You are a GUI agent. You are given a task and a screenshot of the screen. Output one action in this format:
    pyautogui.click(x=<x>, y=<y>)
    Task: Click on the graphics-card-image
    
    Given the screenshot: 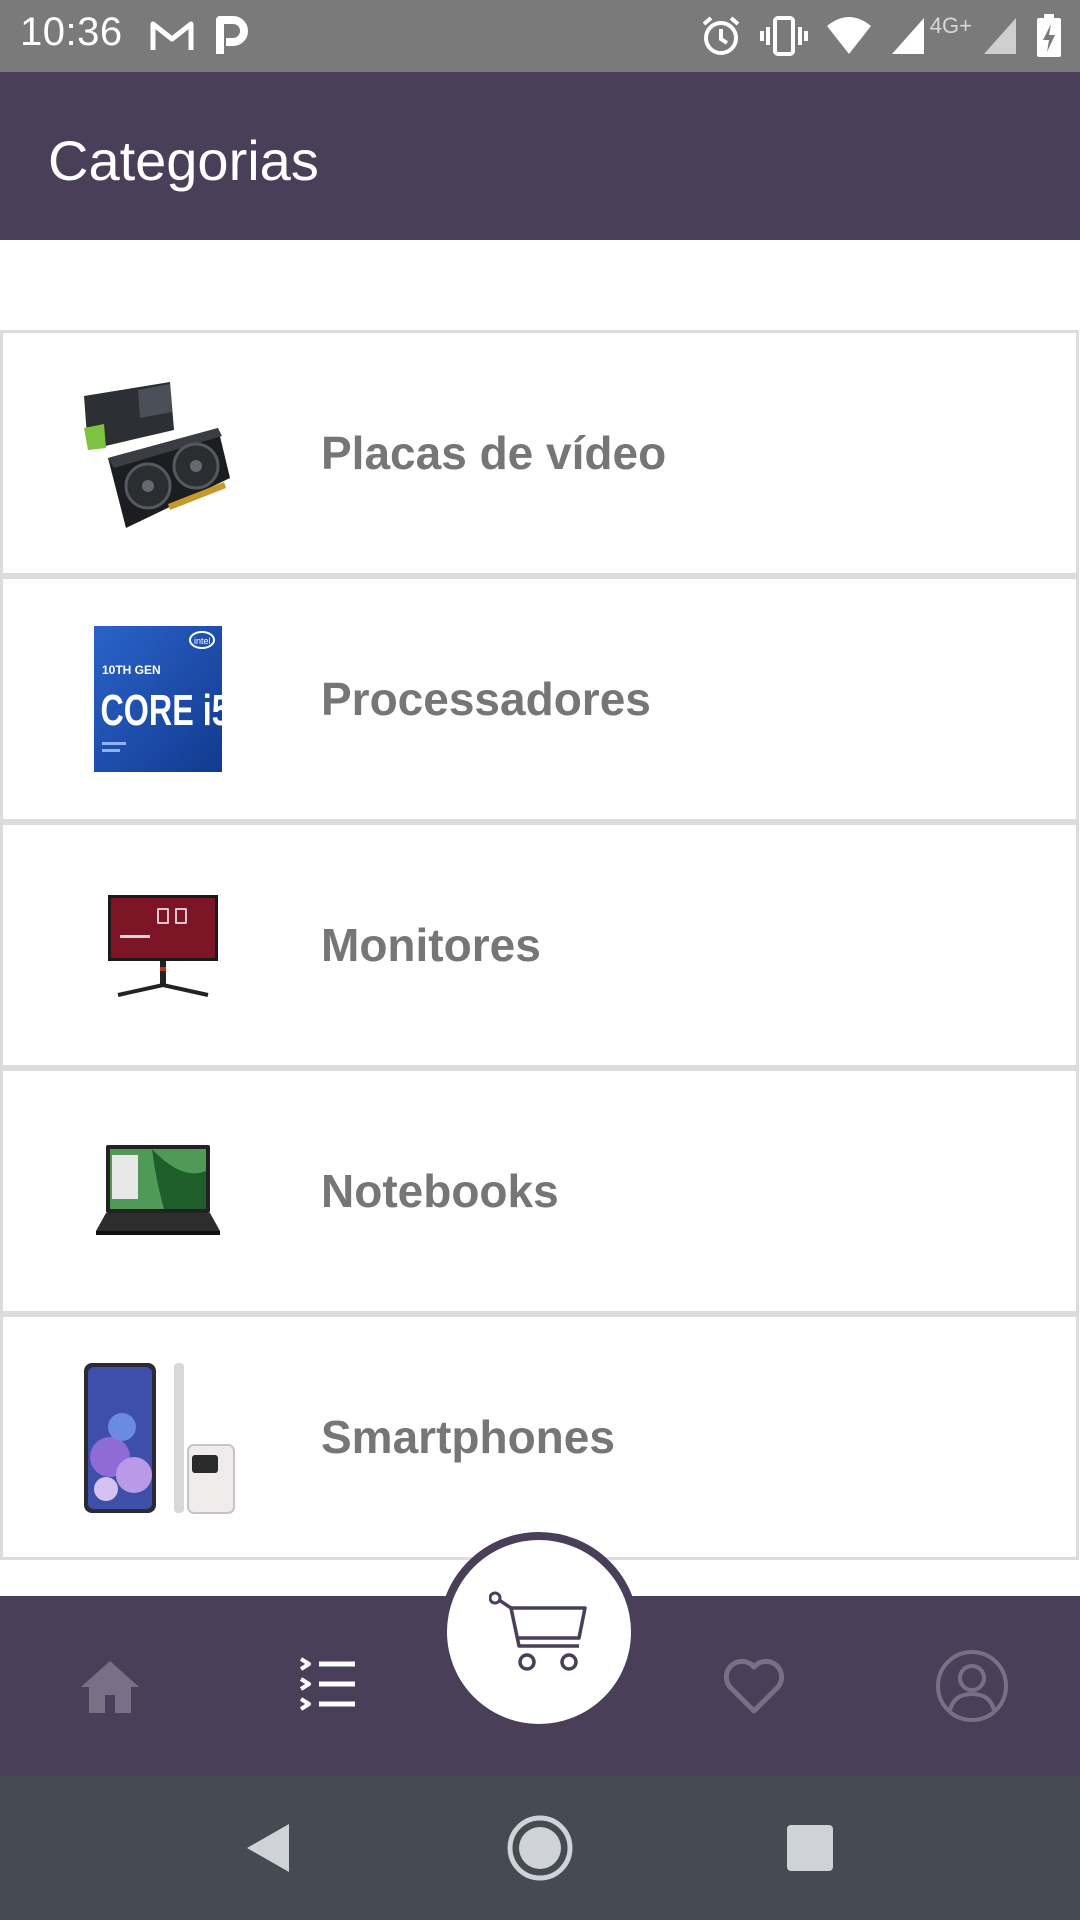 What is the action you would take?
    pyautogui.click(x=158, y=453)
    